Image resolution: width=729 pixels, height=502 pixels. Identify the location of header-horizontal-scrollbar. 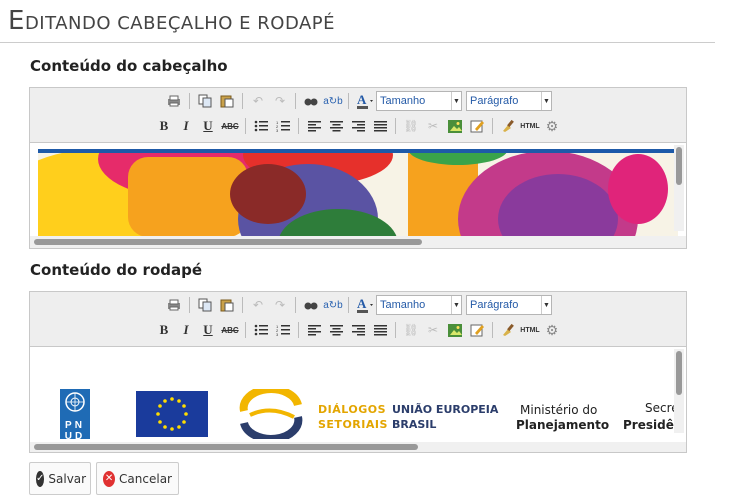
(358, 242).